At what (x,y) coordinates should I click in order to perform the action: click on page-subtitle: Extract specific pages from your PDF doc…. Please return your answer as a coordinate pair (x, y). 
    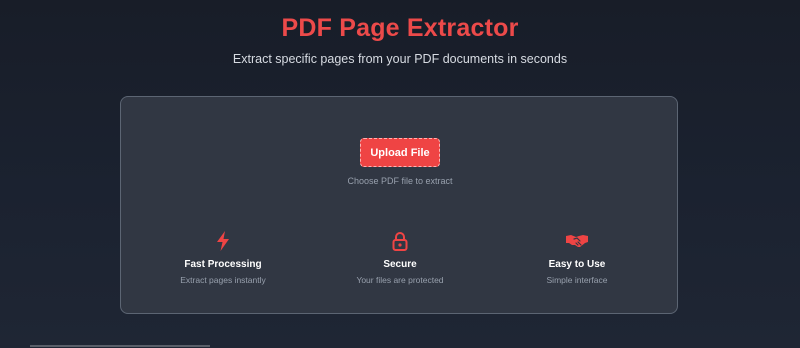
    Looking at the image, I should click on (400, 59).